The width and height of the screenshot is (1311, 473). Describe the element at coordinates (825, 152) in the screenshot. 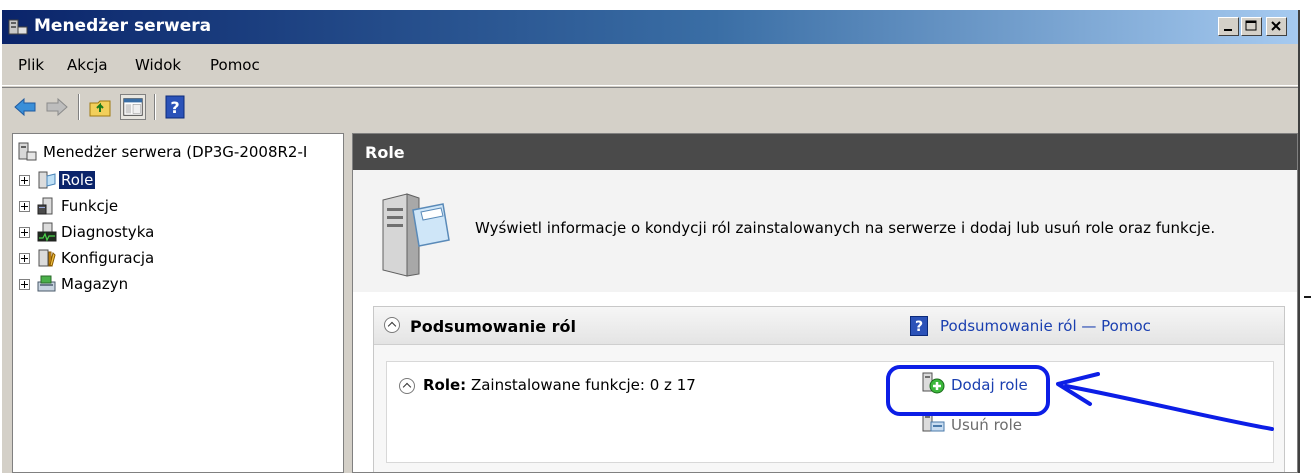

I see `pane-header: Role` at that location.